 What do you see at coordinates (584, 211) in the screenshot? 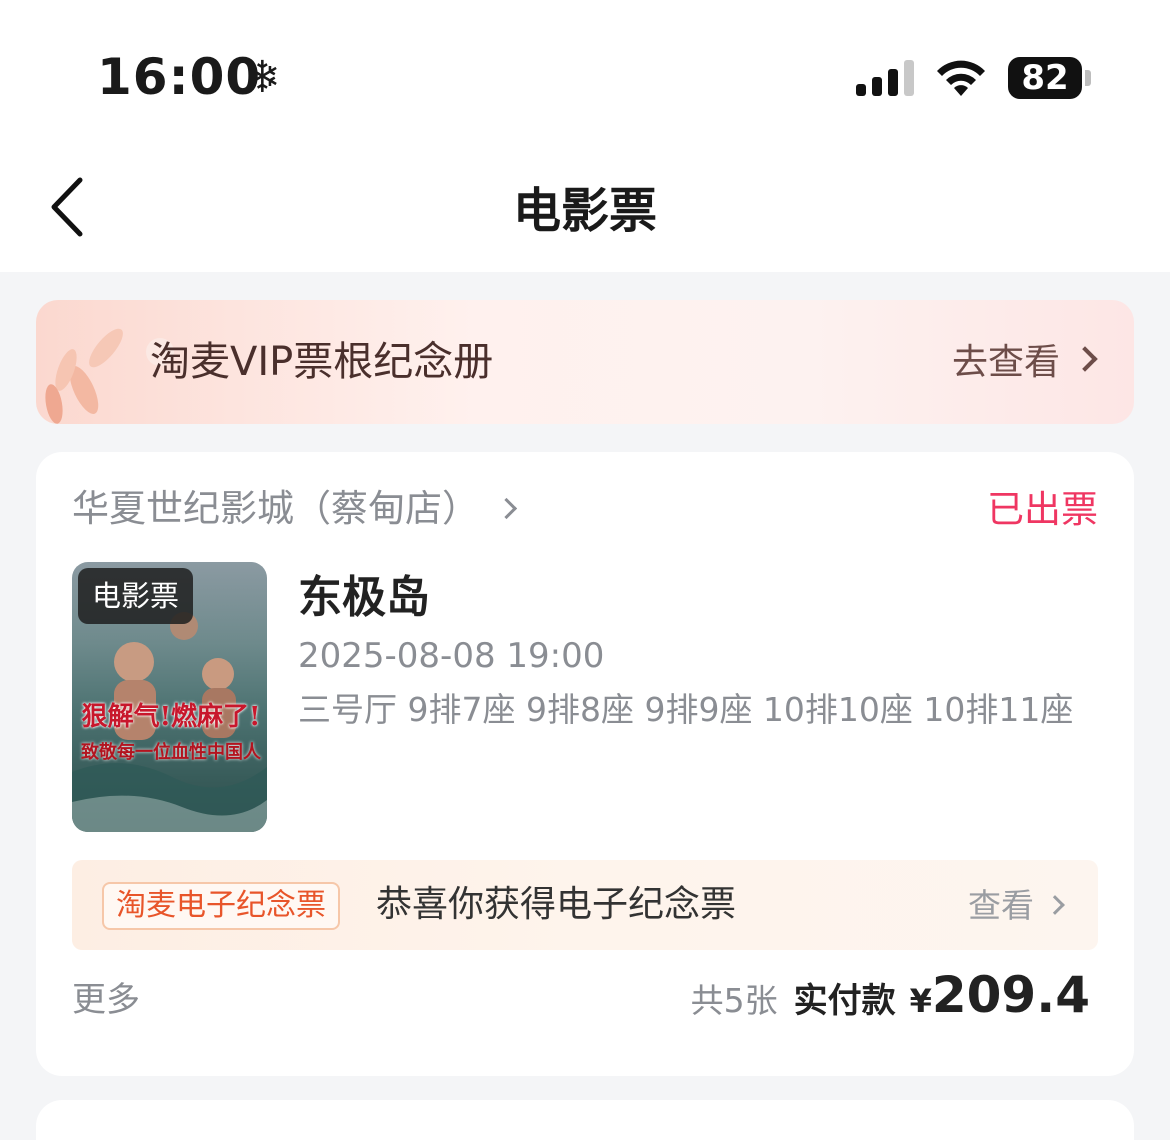
I see `page-title: 电影票` at bounding box center [584, 211].